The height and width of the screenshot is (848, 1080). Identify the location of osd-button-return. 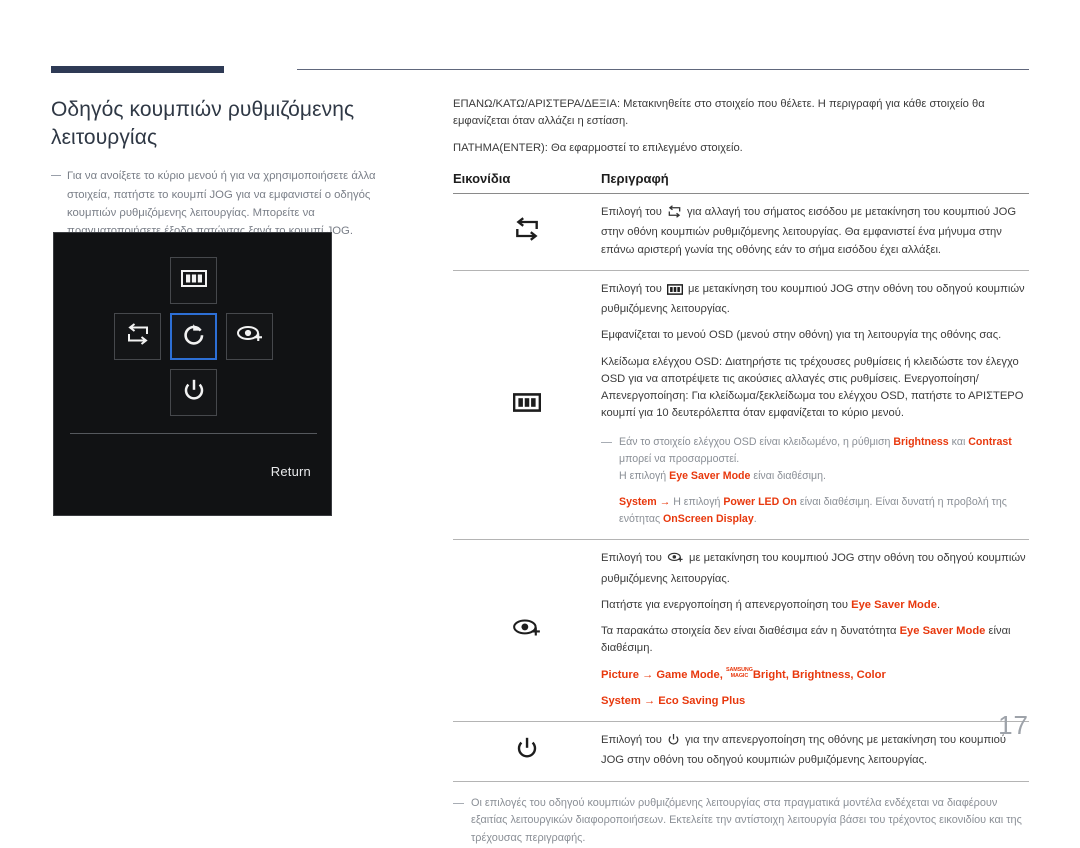
(193, 336).